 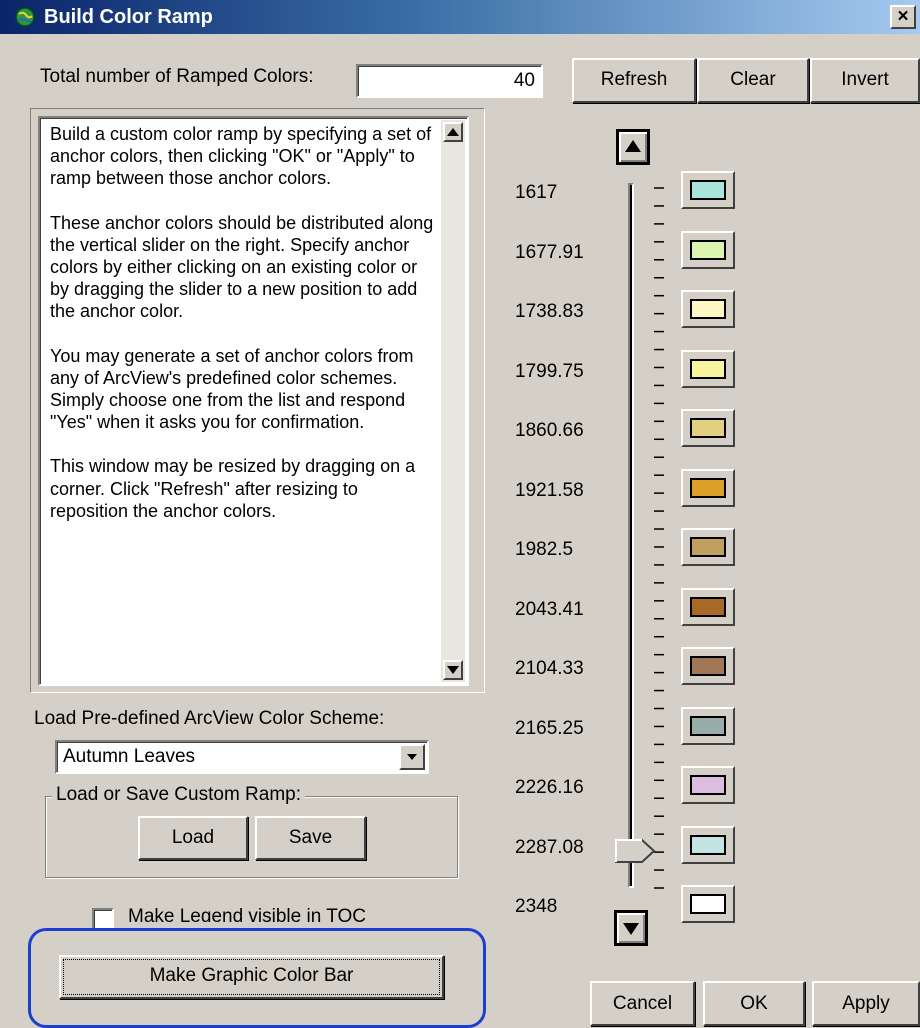 I want to click on slider-ticks, so click(x=659, y=538).